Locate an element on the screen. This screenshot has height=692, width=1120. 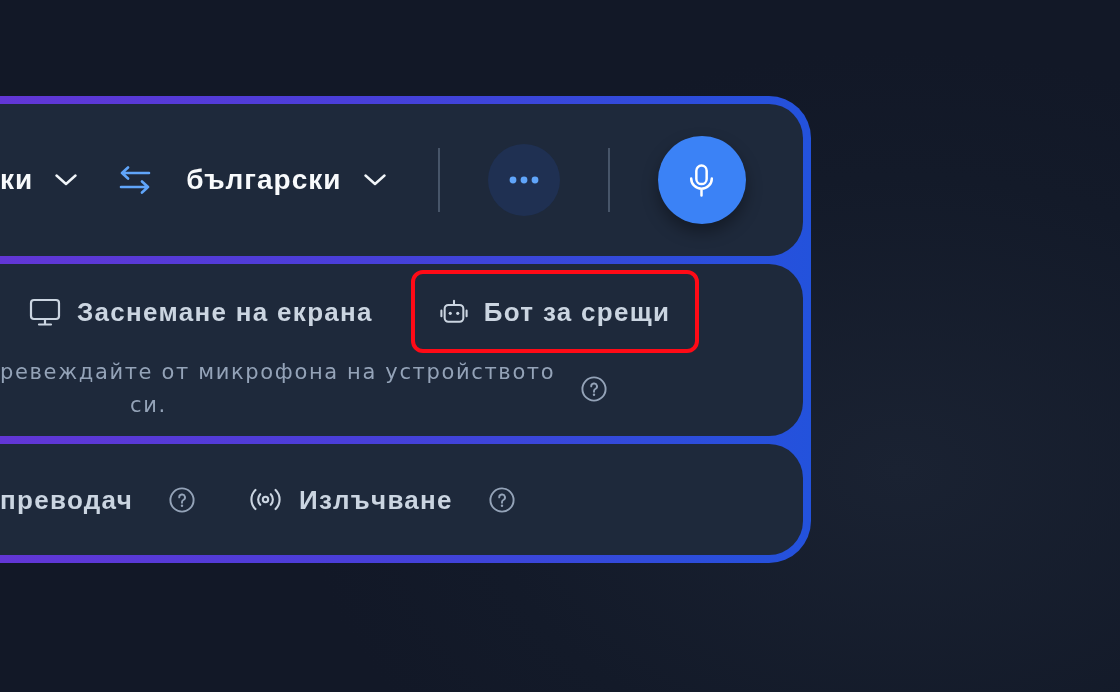
mode-description: ревеждайте от микрофона на устройството си. is located at coordinates (278, 389).